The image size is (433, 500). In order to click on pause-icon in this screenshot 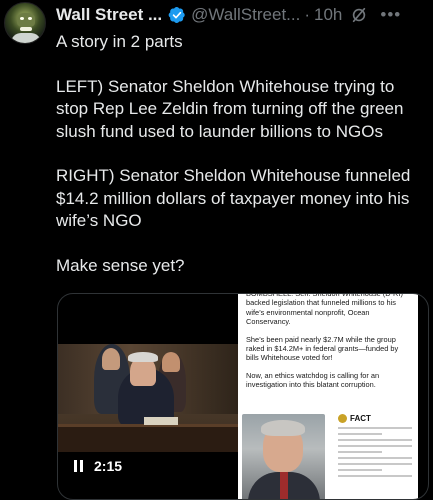, I will do `click(78, 466)`.